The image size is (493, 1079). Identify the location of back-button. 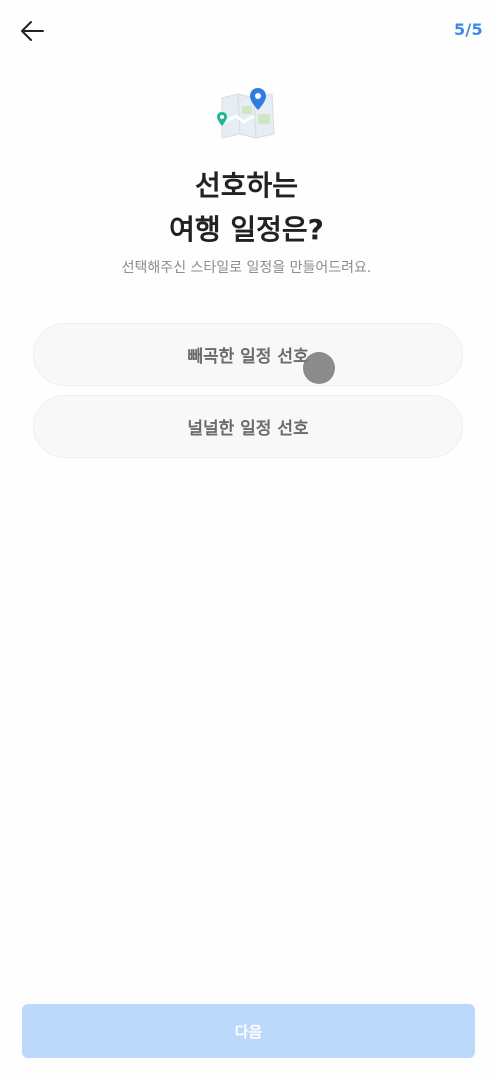
(32, 31).